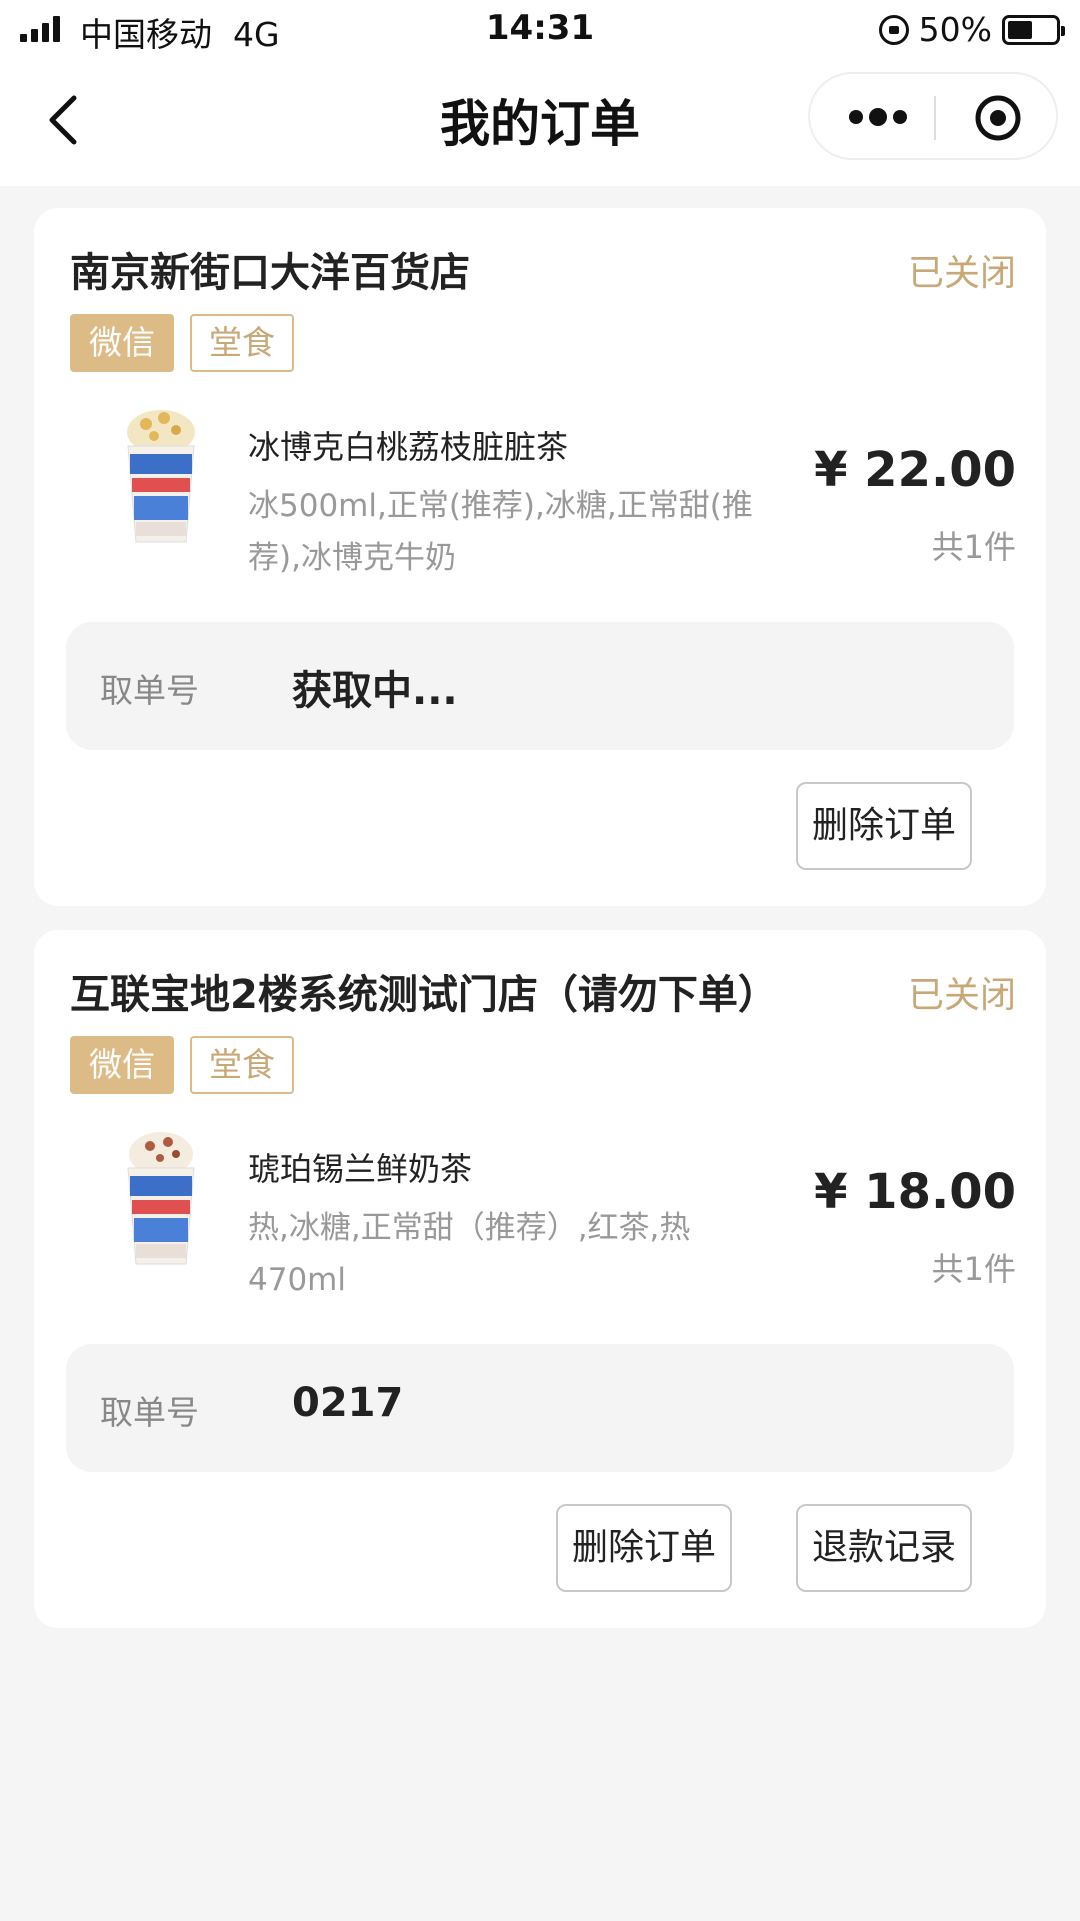 Image resolution: width=1080 pixels, height=1921 pixels. I want to click on more-dots-icon, so click(878, 117).